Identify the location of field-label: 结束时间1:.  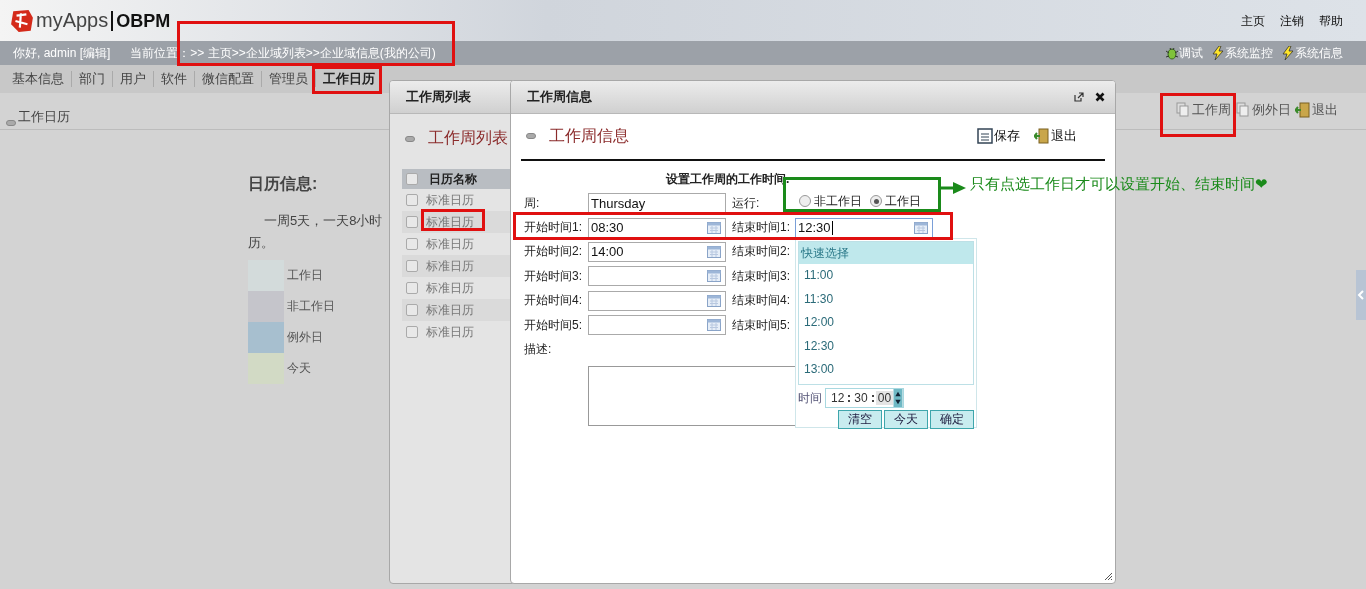
(761, 228).